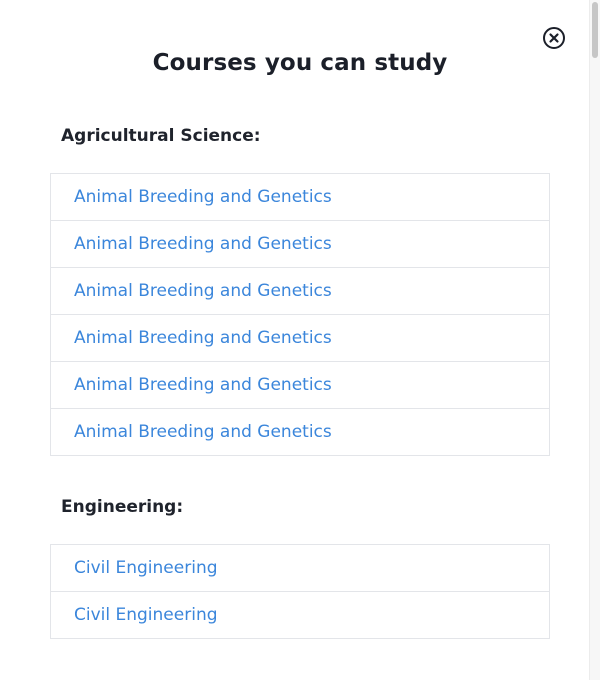  What do you see at coordinates (300, 63) in the screenshot?
I see `modal-title: Courses you can study` at bounding box center [300, 63].